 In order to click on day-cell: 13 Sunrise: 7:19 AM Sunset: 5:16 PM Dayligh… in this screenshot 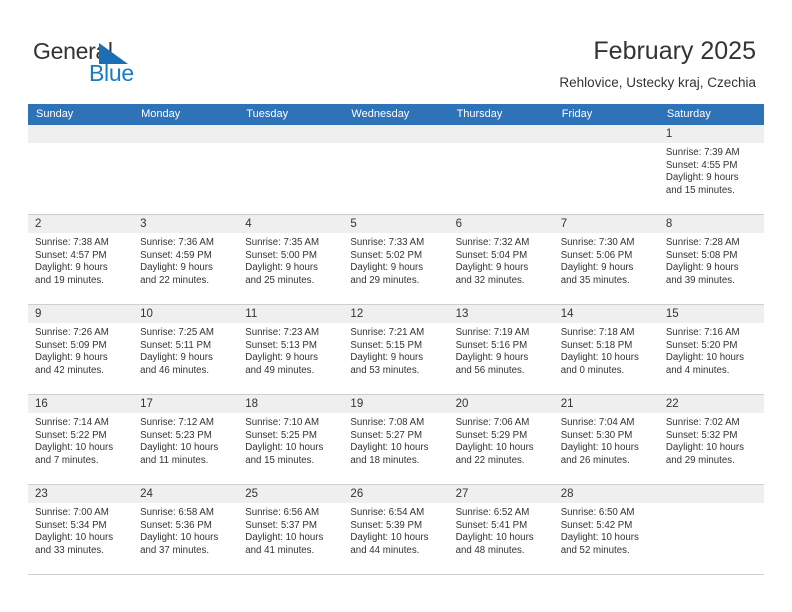, I will do `click(501, 349)`.